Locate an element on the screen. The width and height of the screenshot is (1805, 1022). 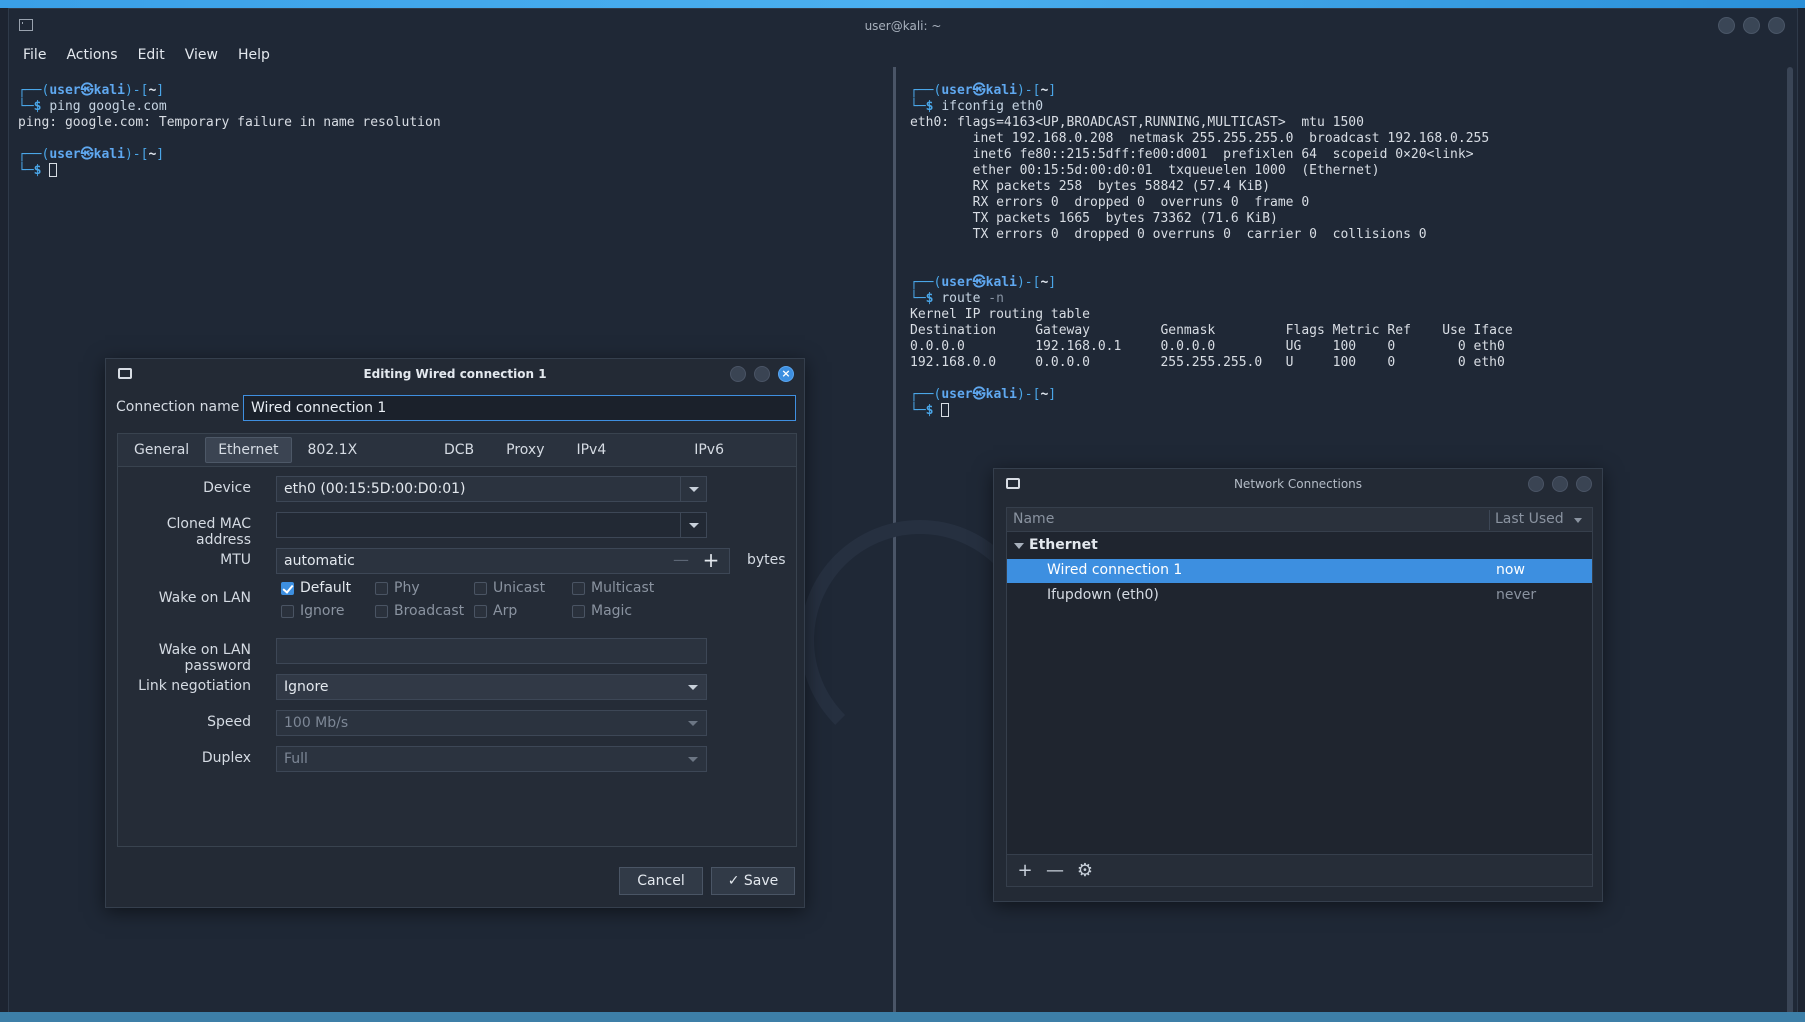
terminal-menubar: File Actions Edit View Help is located at coordinates (146, 55).